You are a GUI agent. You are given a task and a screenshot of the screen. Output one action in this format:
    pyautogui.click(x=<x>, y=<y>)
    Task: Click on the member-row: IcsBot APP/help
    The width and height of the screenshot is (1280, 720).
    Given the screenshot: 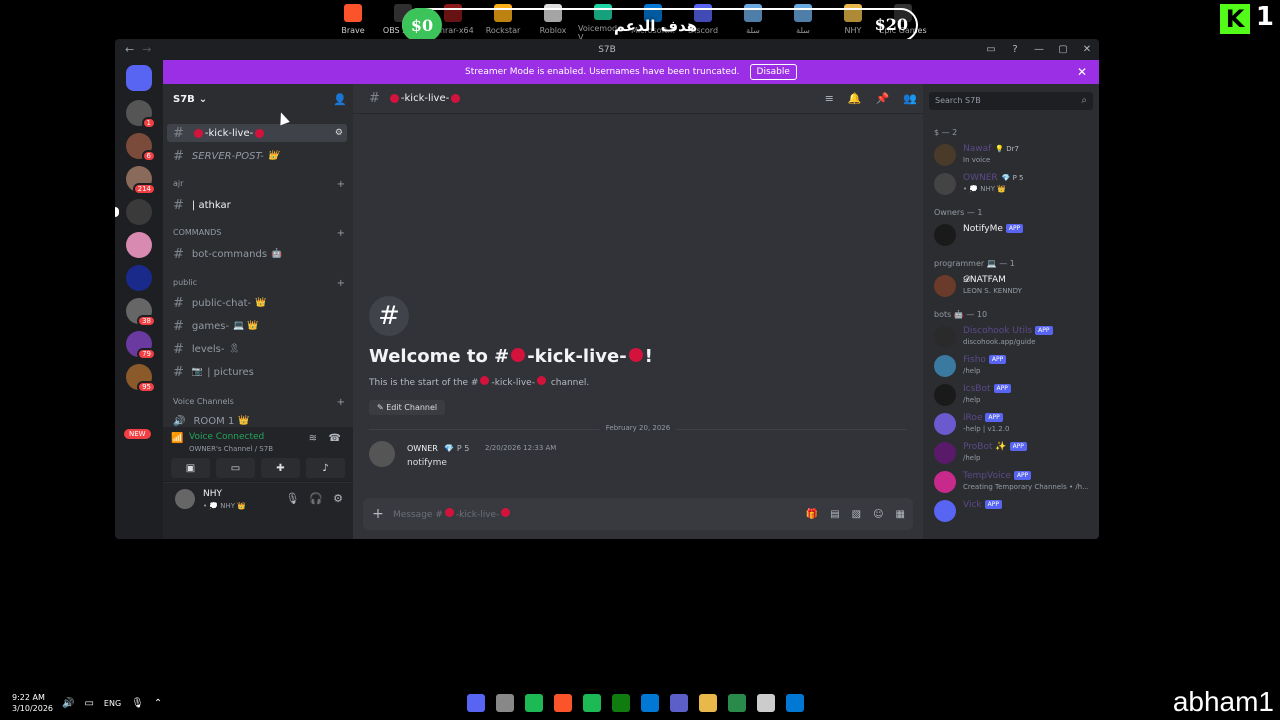 What is the action you would take?
    pyautogui.click(x=1013, y=396)
    